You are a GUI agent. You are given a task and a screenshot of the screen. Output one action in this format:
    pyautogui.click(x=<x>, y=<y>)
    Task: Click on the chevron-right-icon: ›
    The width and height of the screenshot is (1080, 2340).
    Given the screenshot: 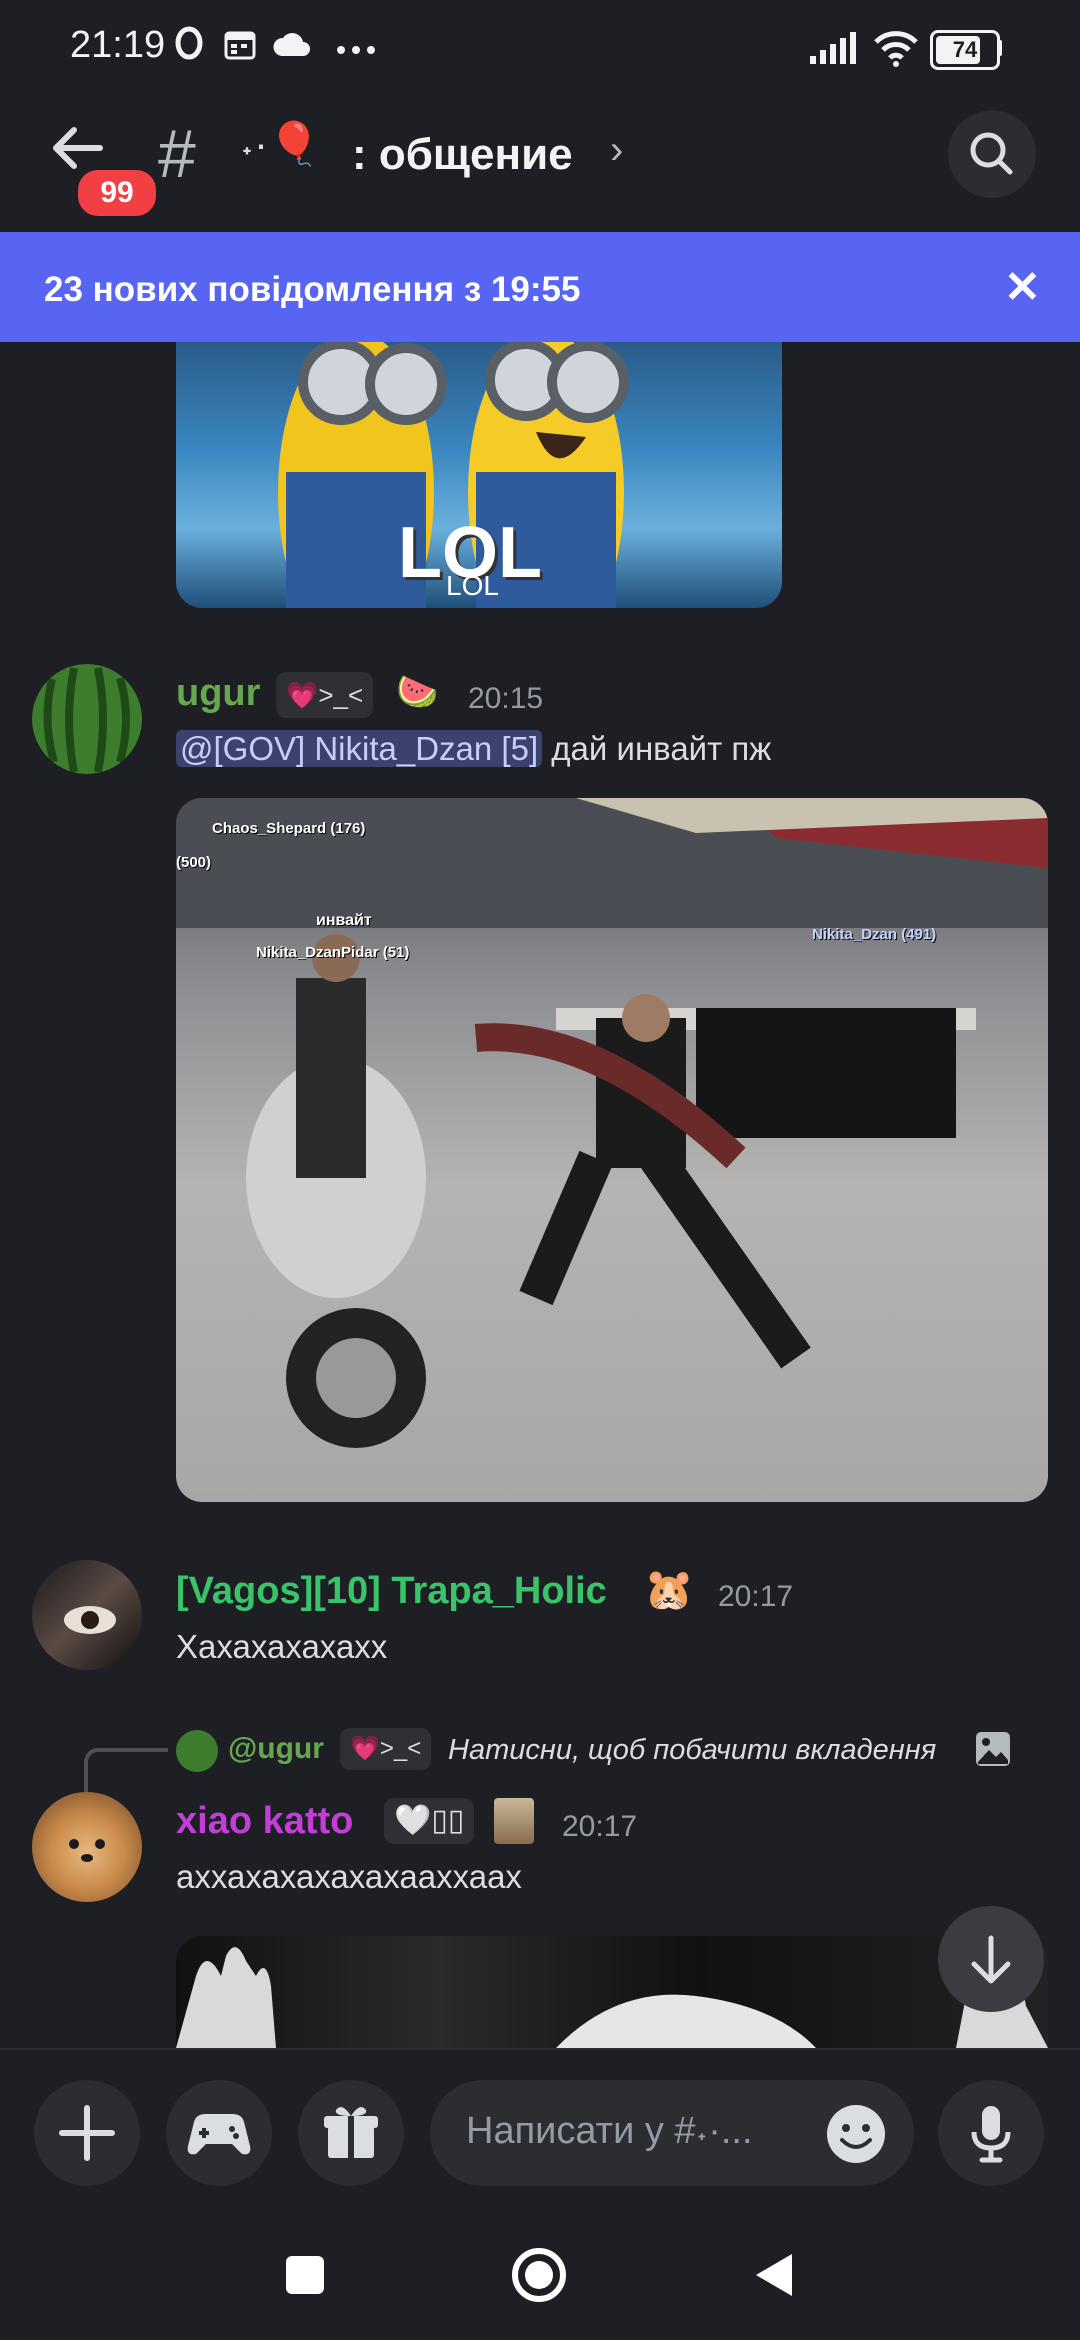 What is the action you would take?
    pyautogui.click(x=616, y=150)
    